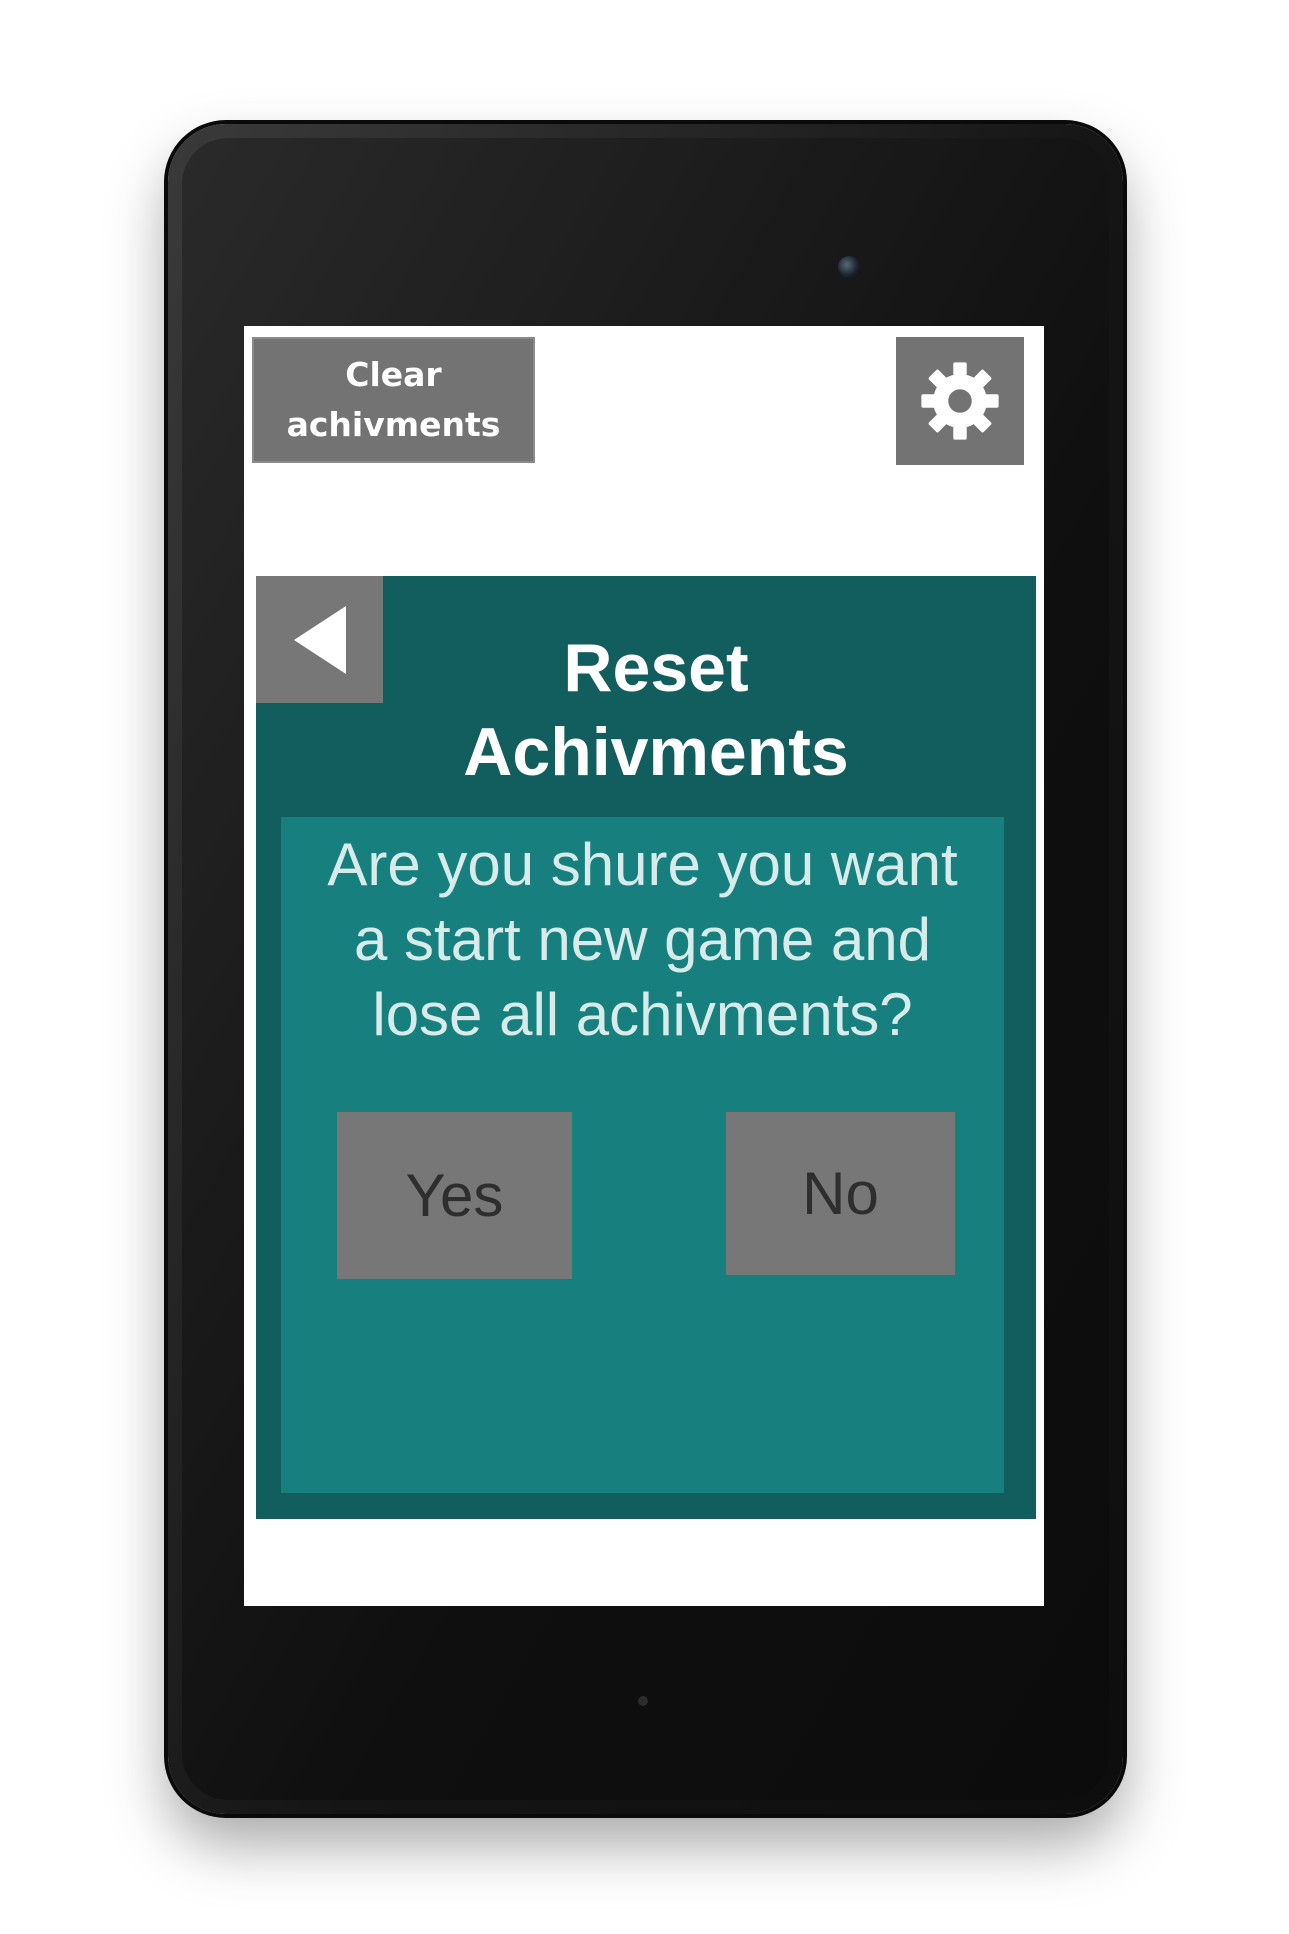 This screenshot has height=1934, width=1289. I want to click on yes-button: Yes, so click(454, 1195).